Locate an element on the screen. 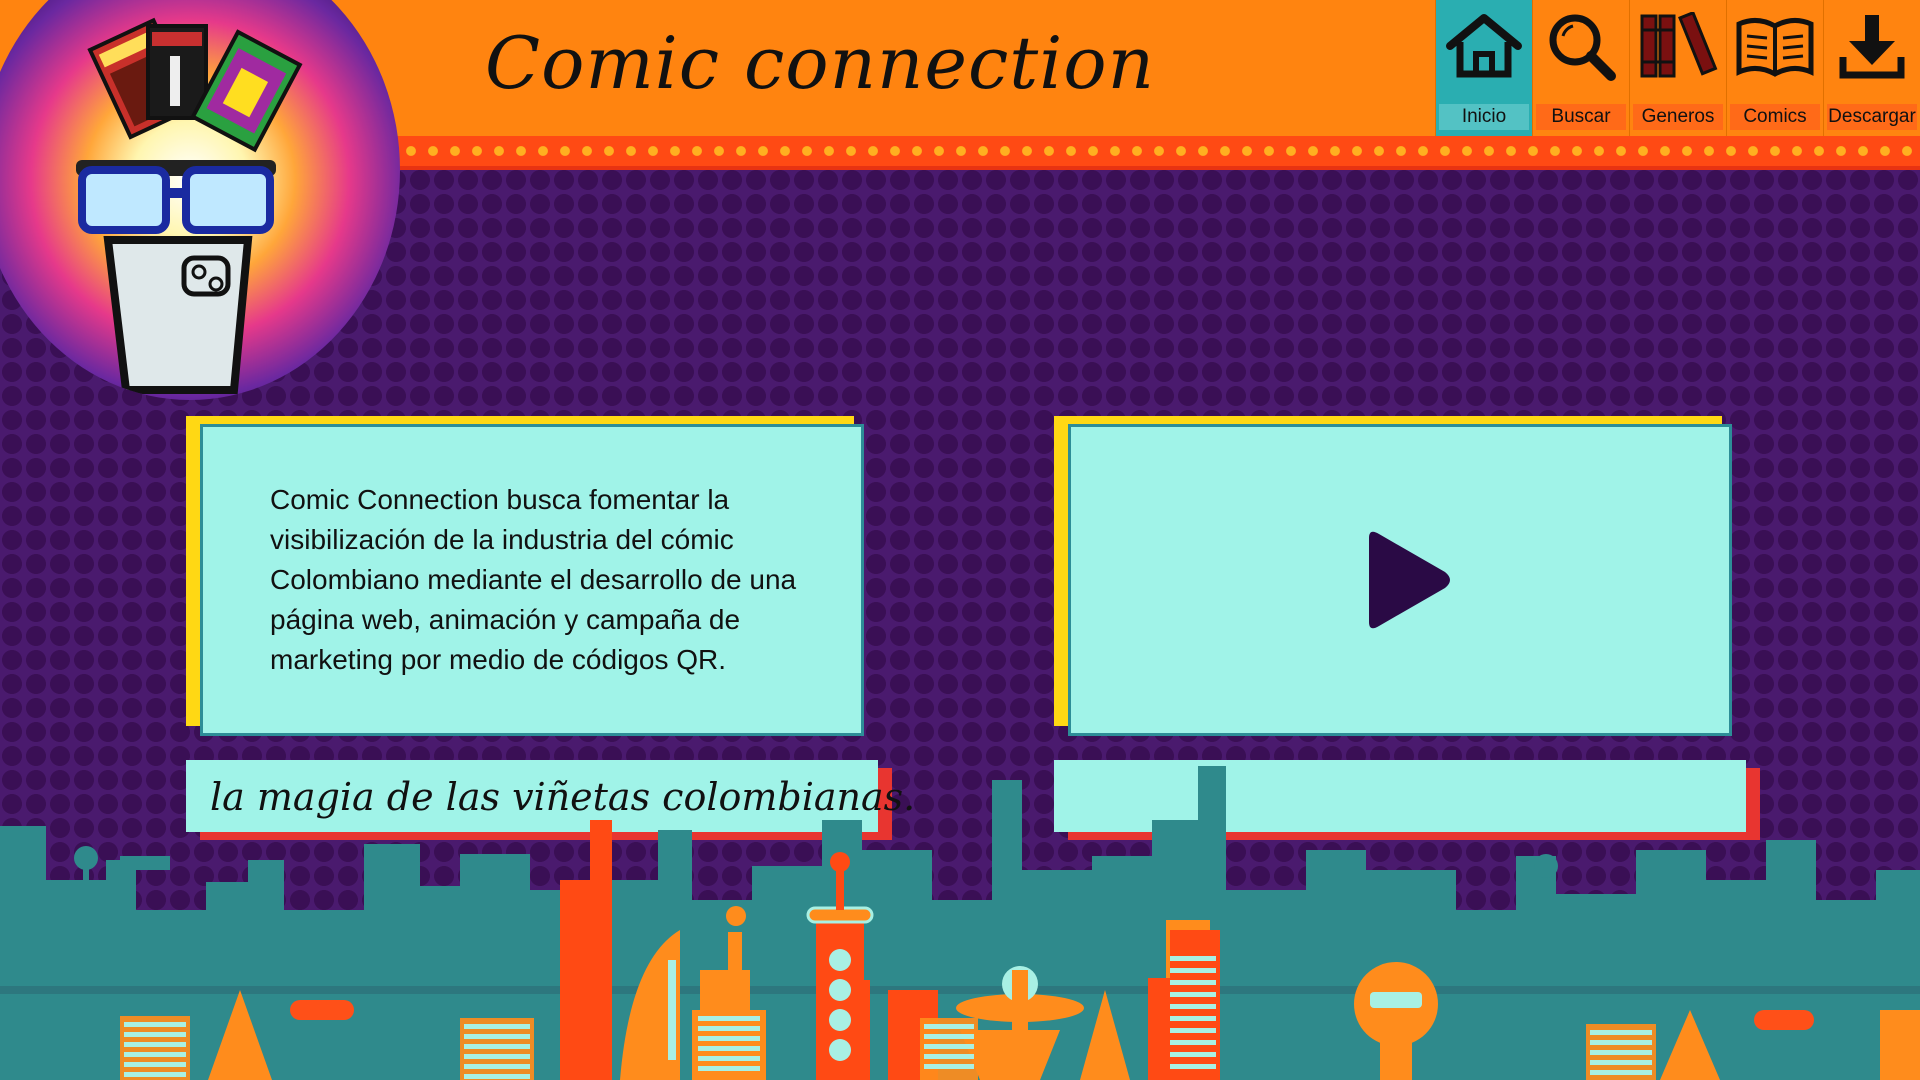  download-icon is located at coordinates (1872, 47).